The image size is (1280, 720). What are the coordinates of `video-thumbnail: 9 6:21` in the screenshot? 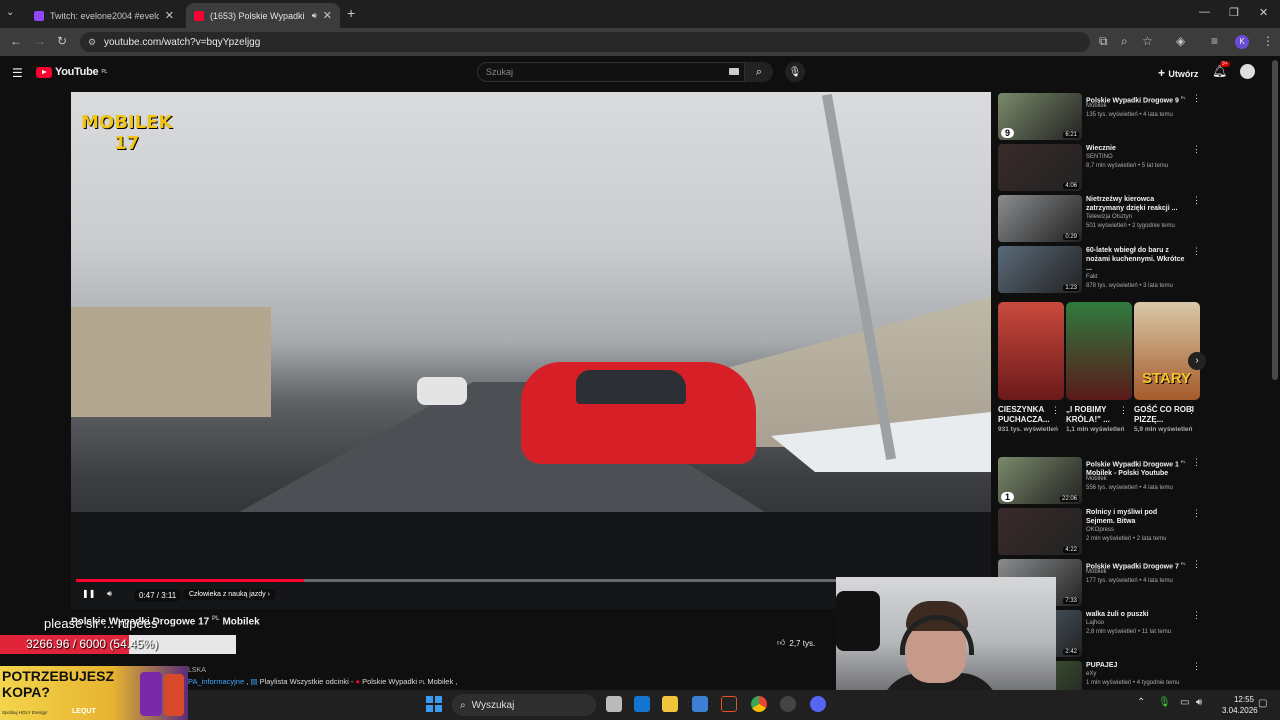 It's located at (1040, 116).